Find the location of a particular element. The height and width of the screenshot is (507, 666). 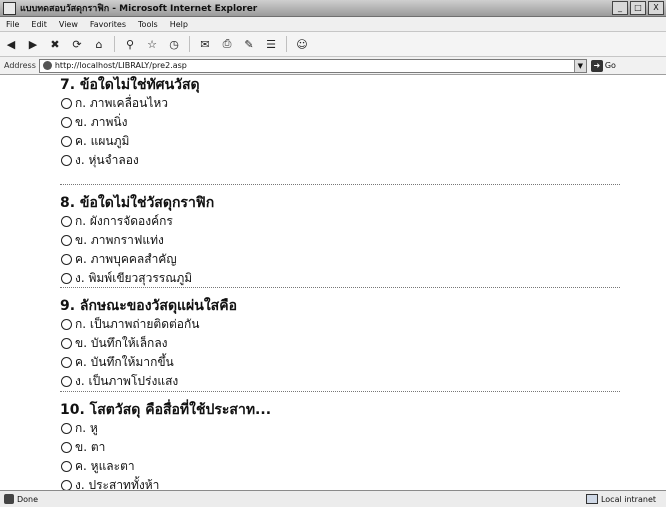

address-label: Address is located at coordinates (20, 65).